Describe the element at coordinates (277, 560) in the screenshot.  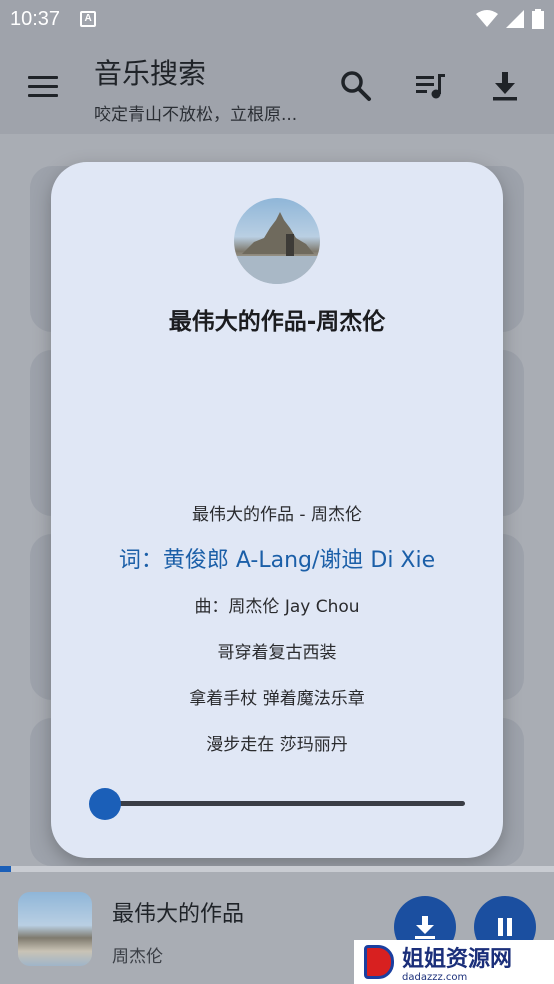
I see `lyric-line-active: 词：黄俊郎 A-Lang/谢迪 Di Xie` at that location.